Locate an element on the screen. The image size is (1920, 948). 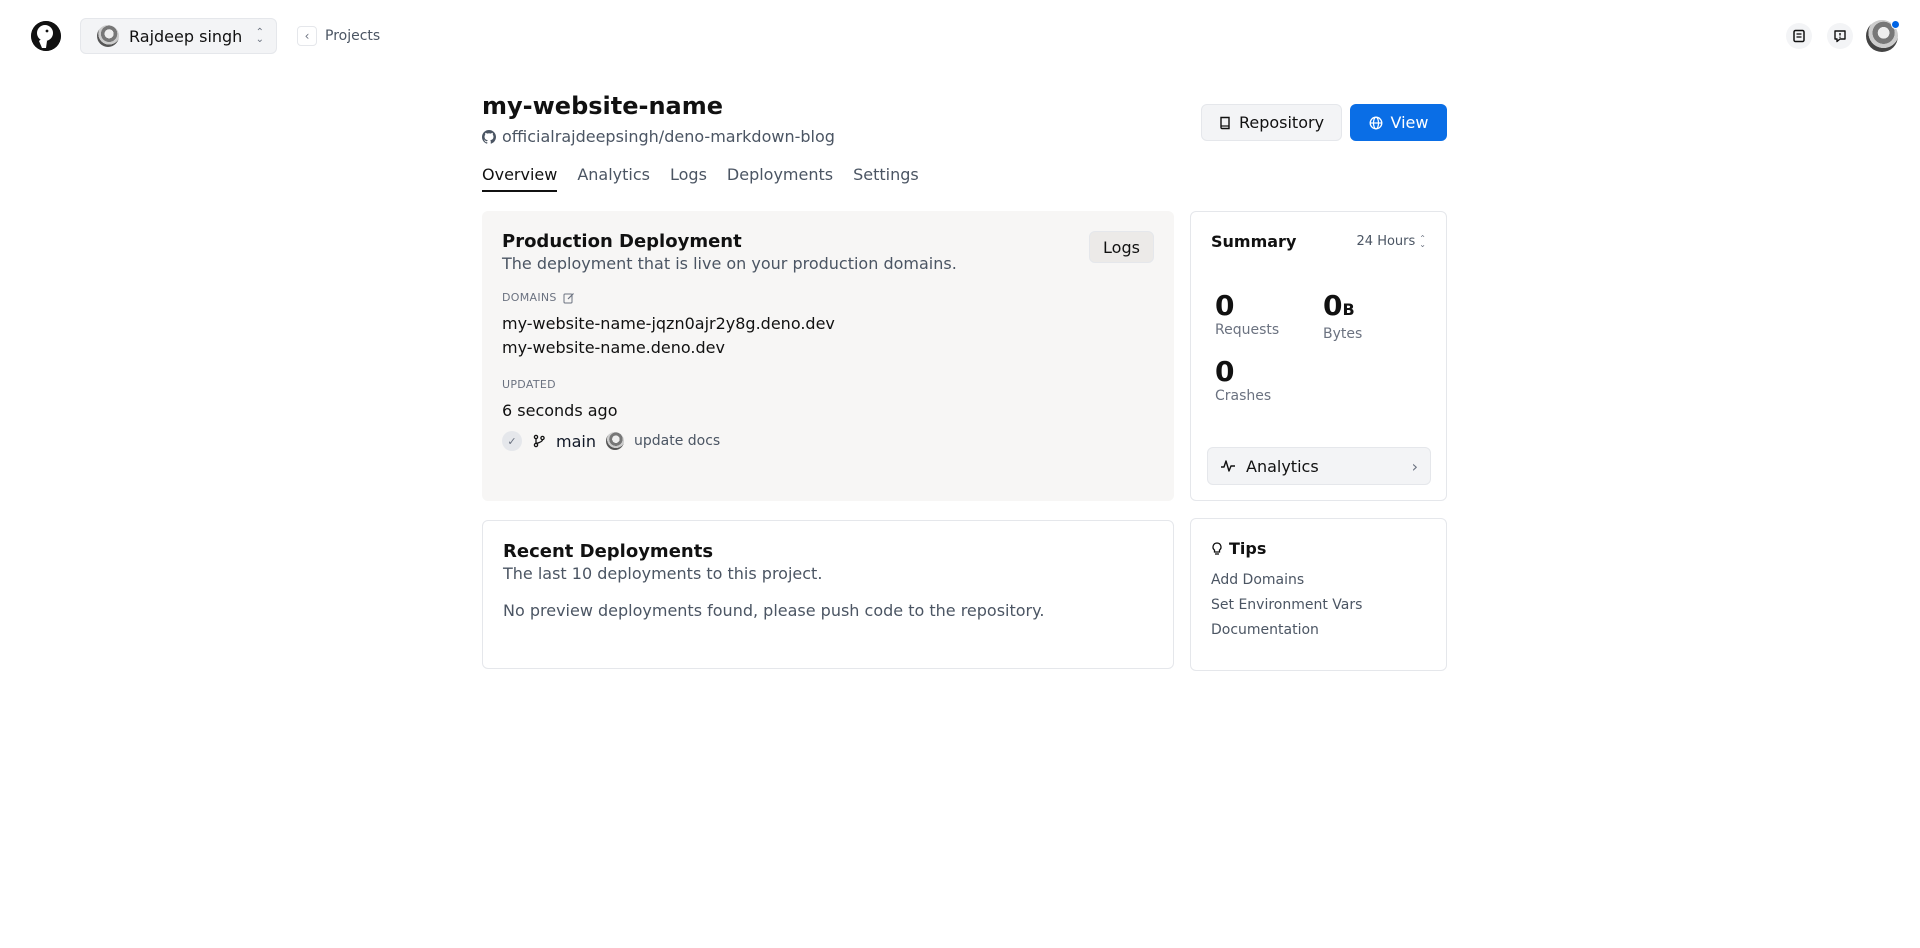
analytics-button: Analytics › is located at coordinates (1319, 466).